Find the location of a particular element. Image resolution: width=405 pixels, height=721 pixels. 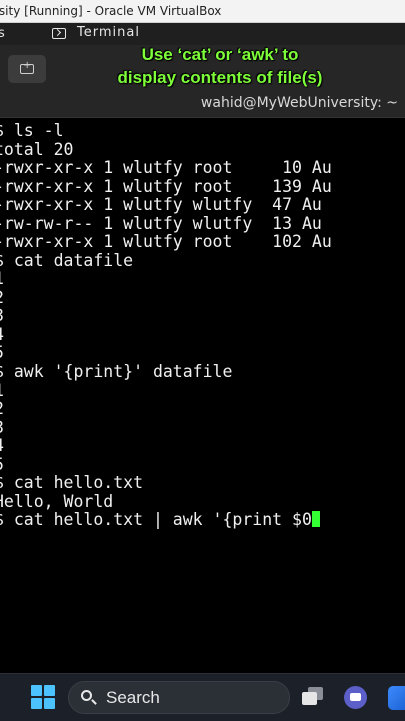

terminal-line: -rw-rw-r-- 1 wlutfy wlutfy 13 Au is located at coordinates (161, 223).